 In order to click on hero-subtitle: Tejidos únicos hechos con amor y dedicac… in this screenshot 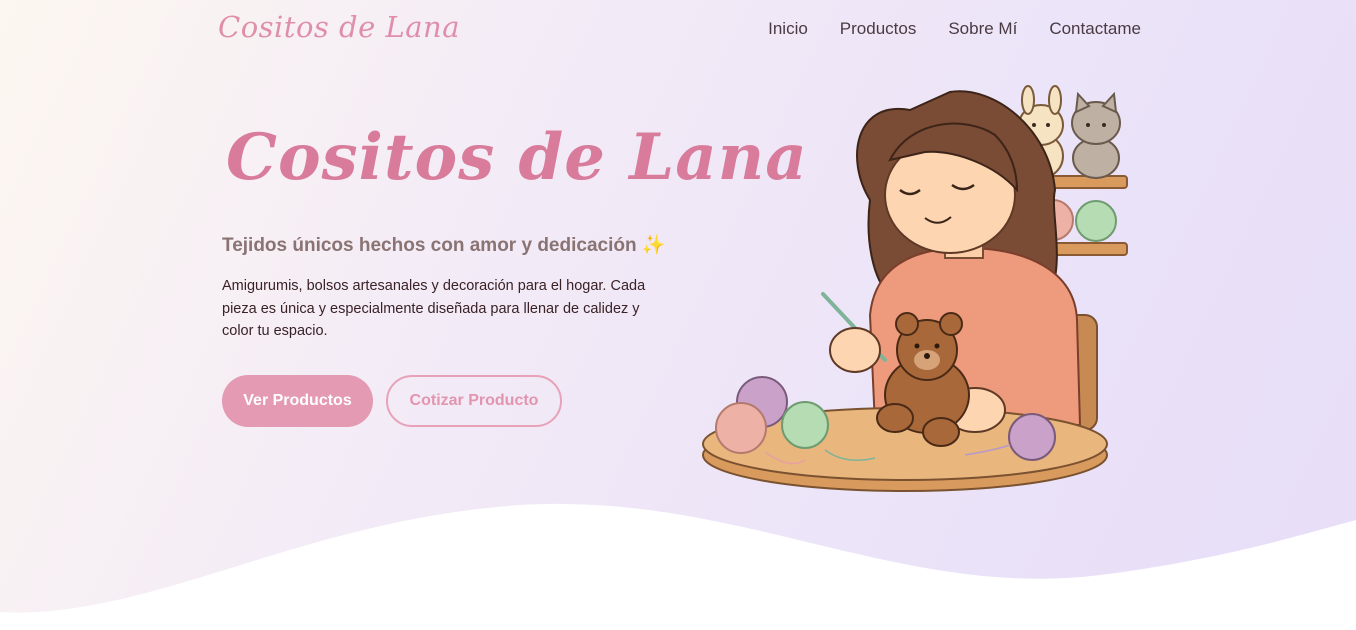, I will do `click(444, 245)`.